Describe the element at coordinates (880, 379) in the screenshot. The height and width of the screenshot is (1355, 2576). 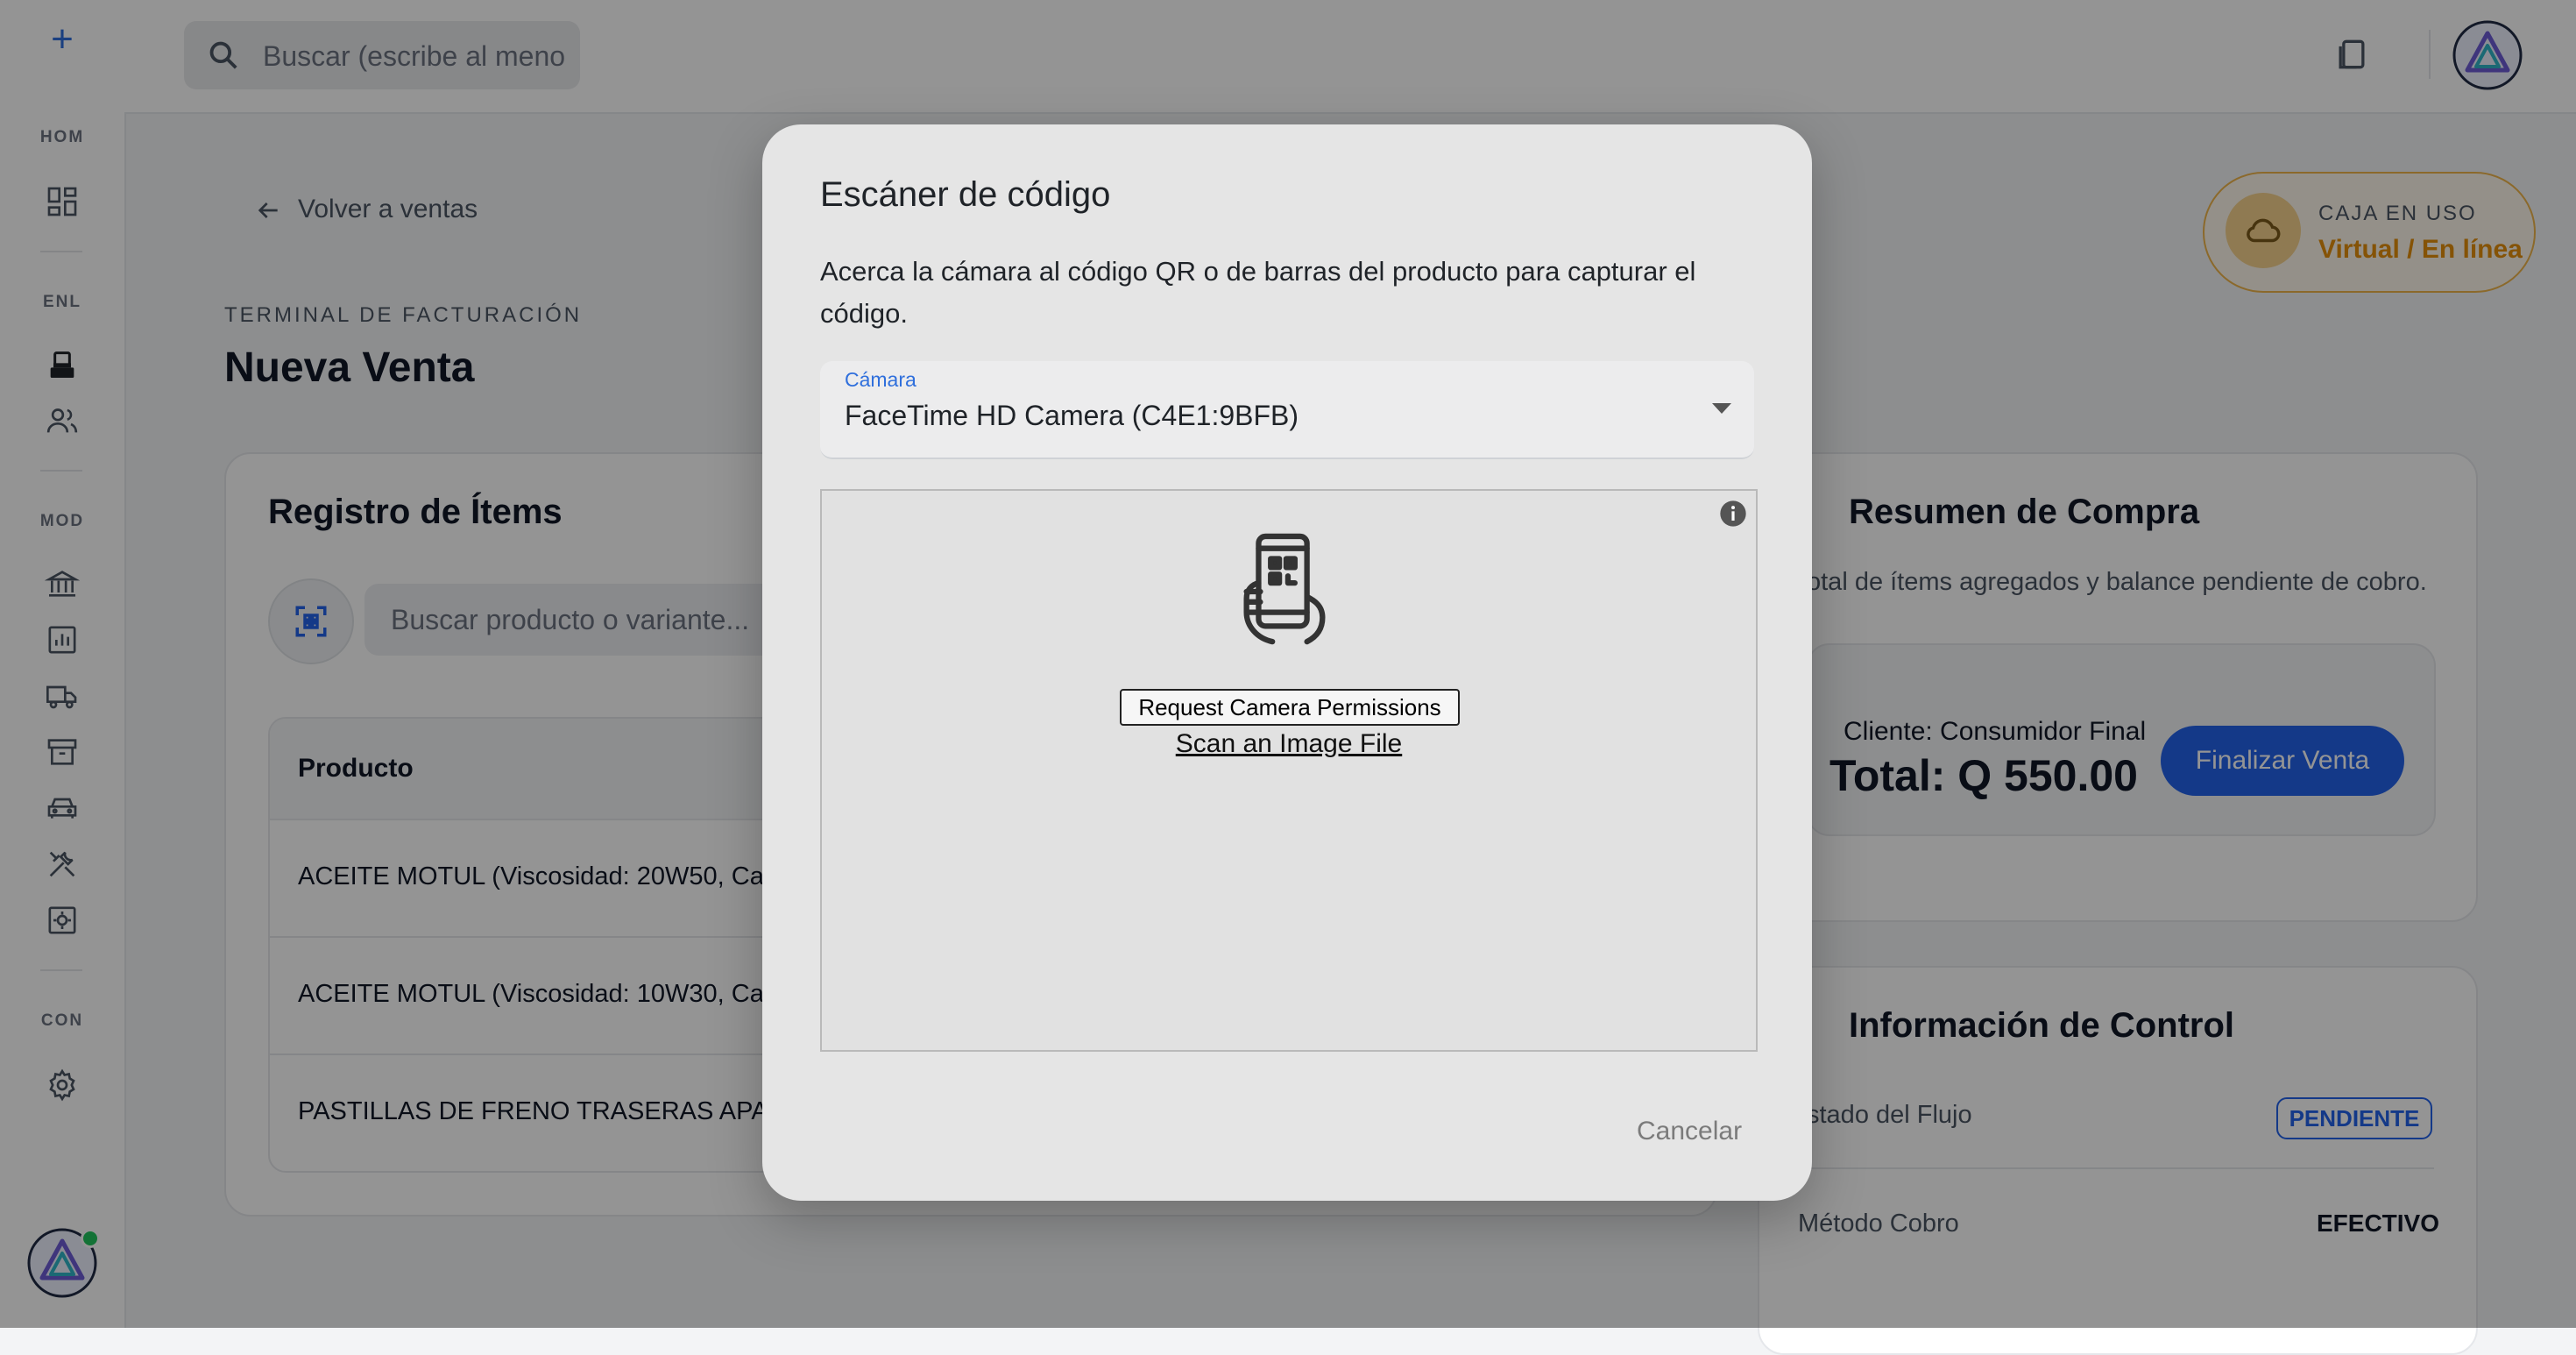
I see `camera-select-label: Cámara` at that location.